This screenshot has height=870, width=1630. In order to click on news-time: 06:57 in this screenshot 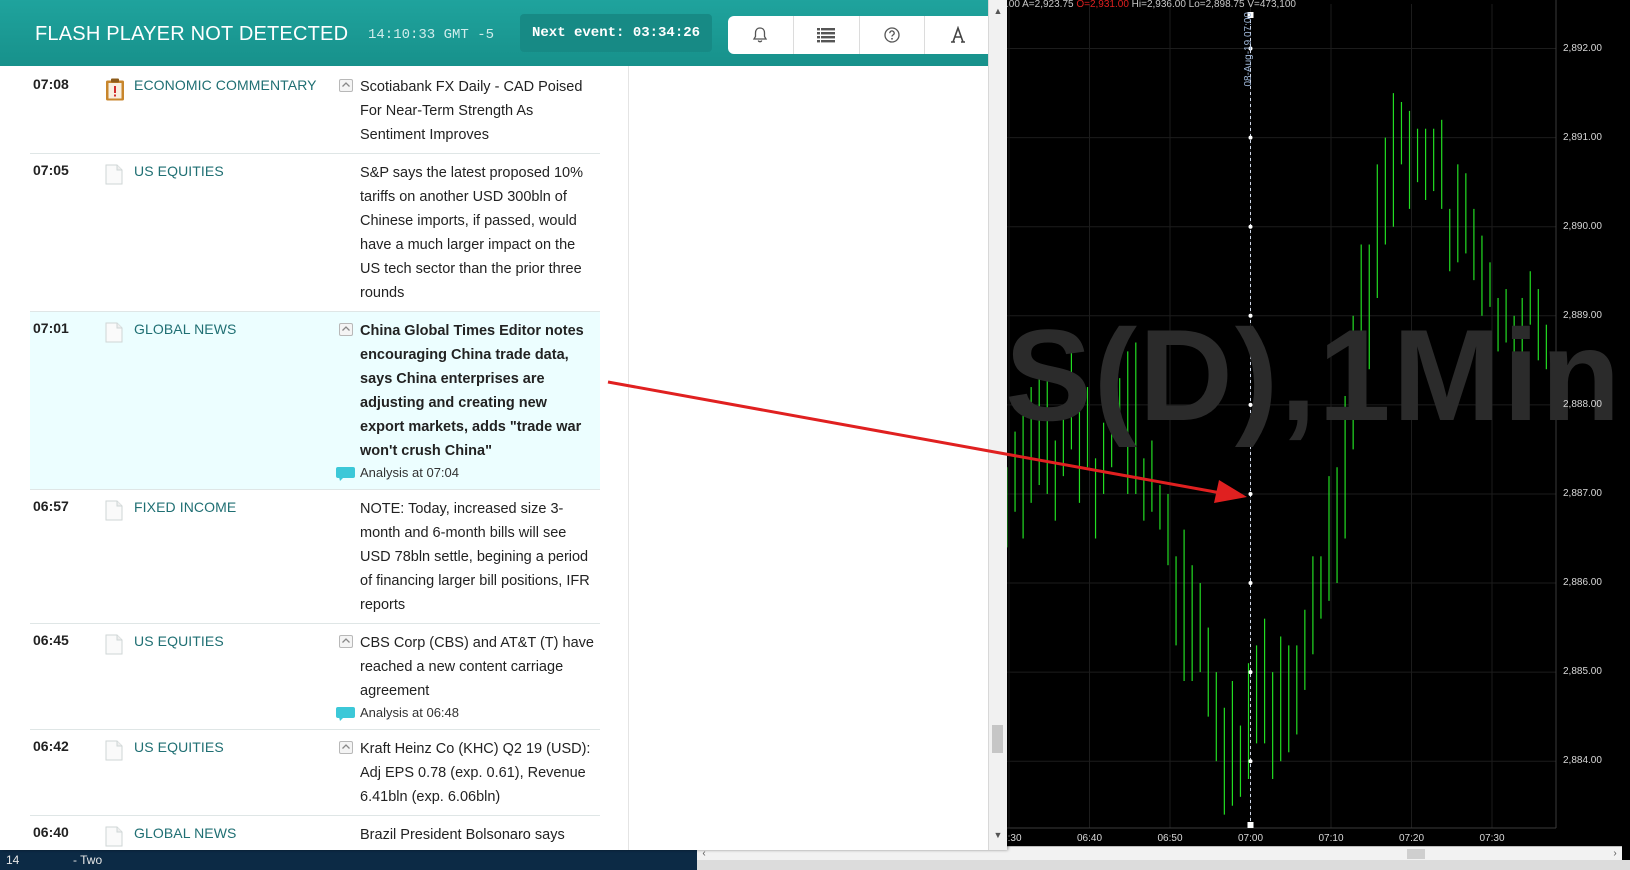, I will do `click(51, 506)`.